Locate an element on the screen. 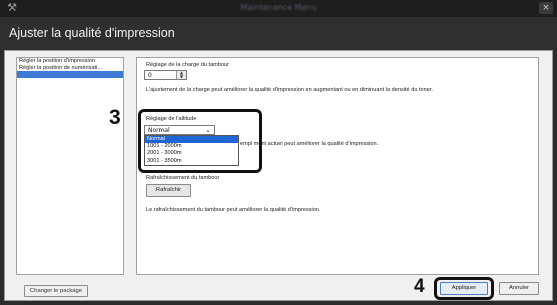 The width and height of the screenshot is (557, 305). title-bar: ⚒ Maintenance Menu × is located at coordinates (278, 8).